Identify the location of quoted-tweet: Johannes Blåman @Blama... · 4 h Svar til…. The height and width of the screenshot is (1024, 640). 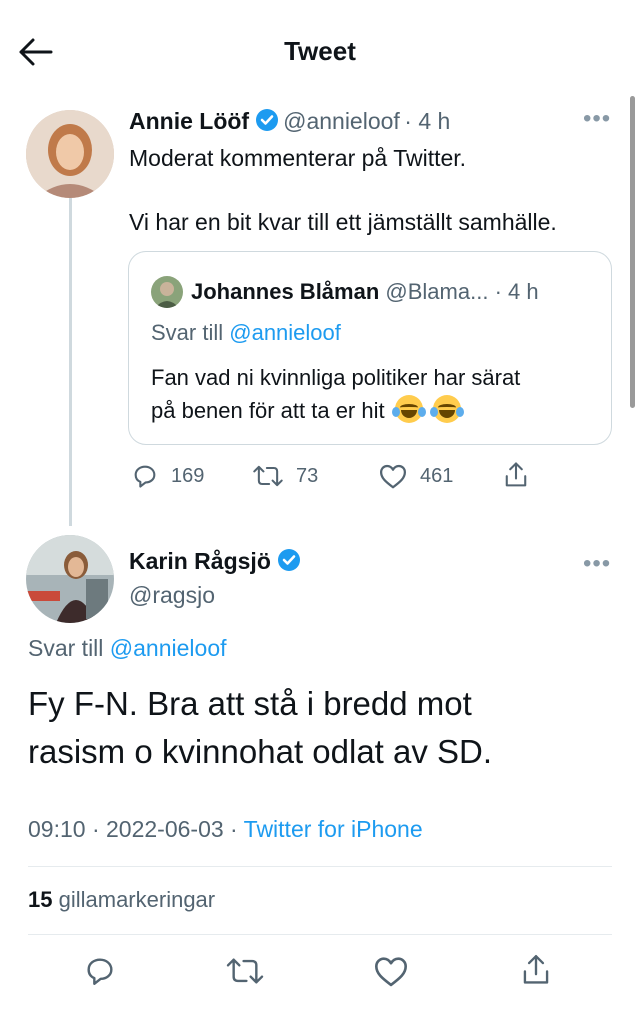
(370, 348).